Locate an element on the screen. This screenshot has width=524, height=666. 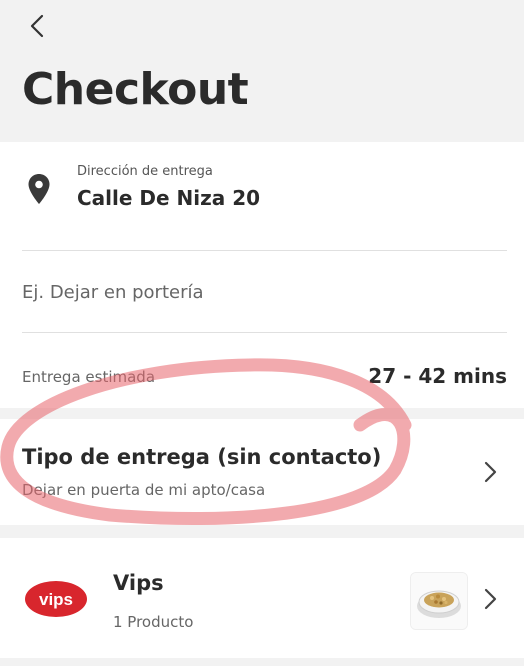
store-name: Vips is located at coordinates (138, 583).